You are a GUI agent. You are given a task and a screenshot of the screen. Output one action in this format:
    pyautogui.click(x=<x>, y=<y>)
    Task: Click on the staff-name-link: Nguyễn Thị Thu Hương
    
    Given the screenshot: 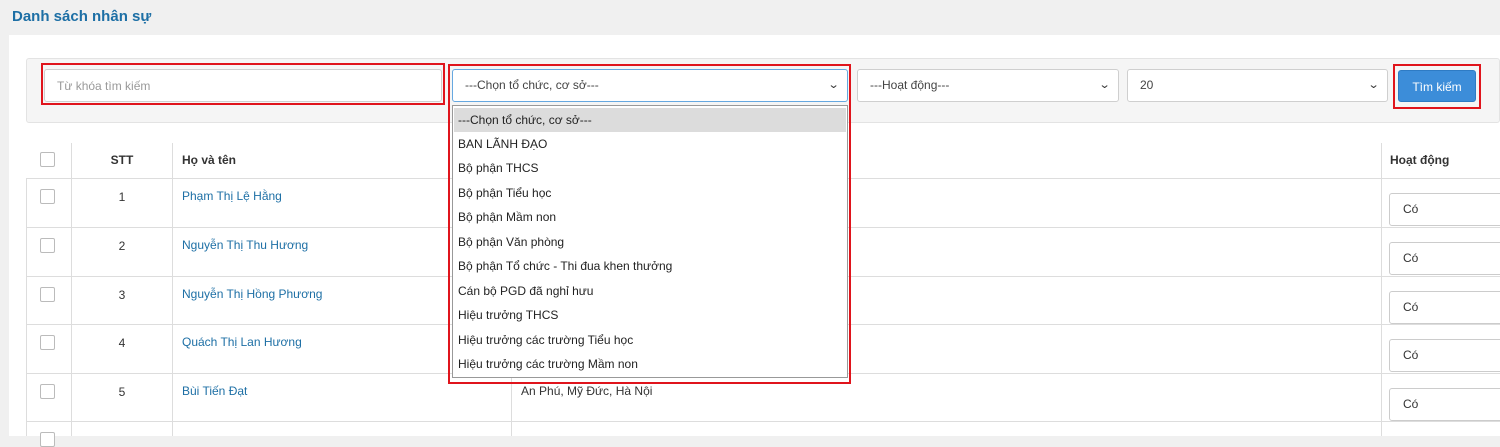 What is the action you would take?
    pyautogui.click(x=245, y=245)
    